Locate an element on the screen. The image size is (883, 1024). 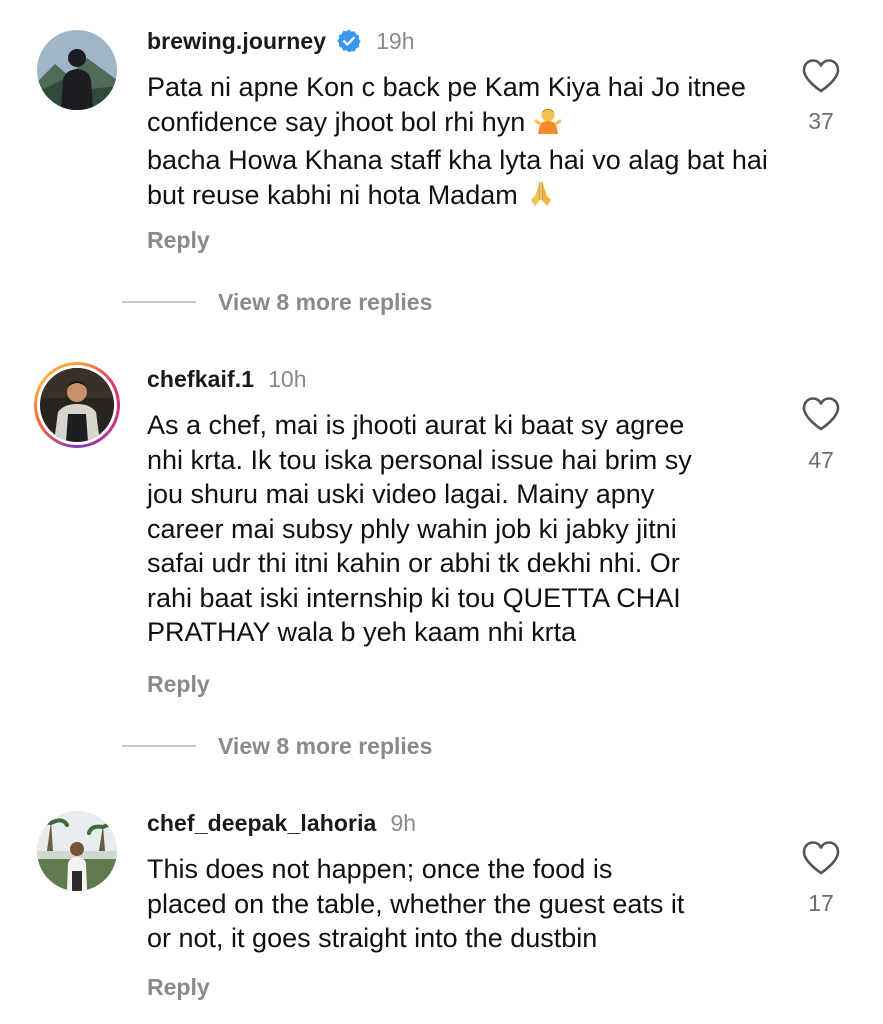
heart-icon is located at coordinates (821, 858).